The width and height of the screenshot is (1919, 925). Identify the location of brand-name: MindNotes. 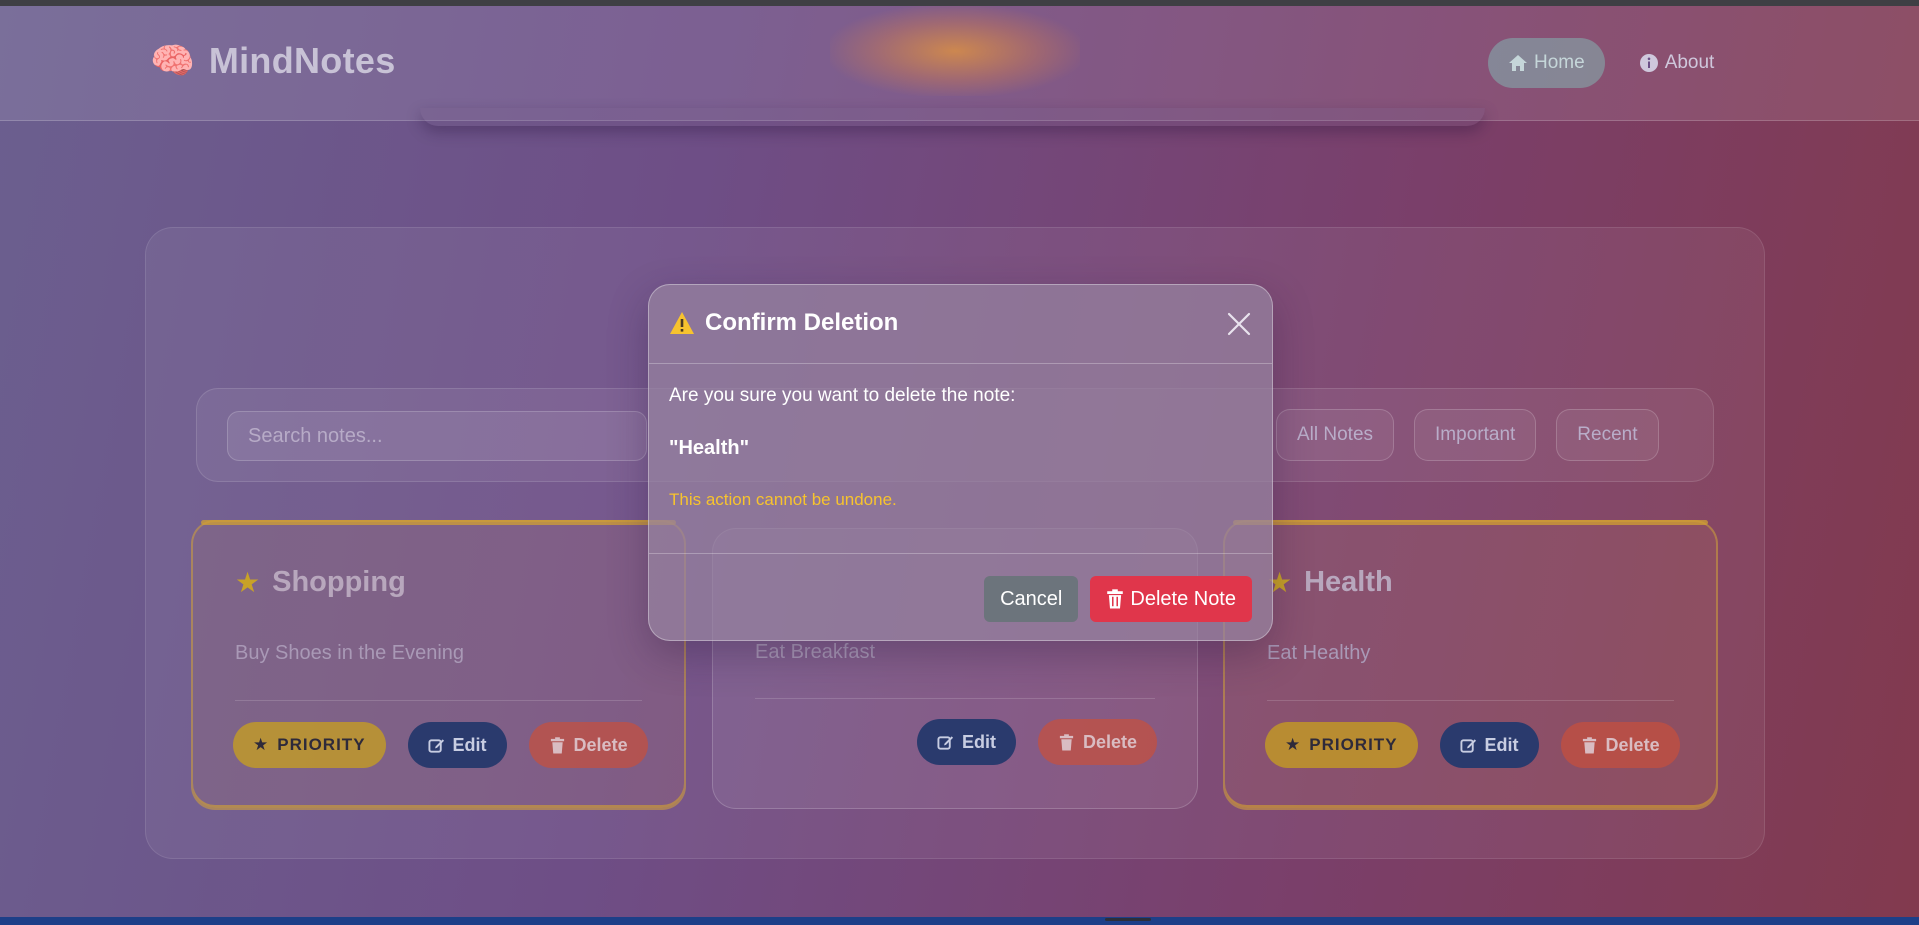
(302, 60).